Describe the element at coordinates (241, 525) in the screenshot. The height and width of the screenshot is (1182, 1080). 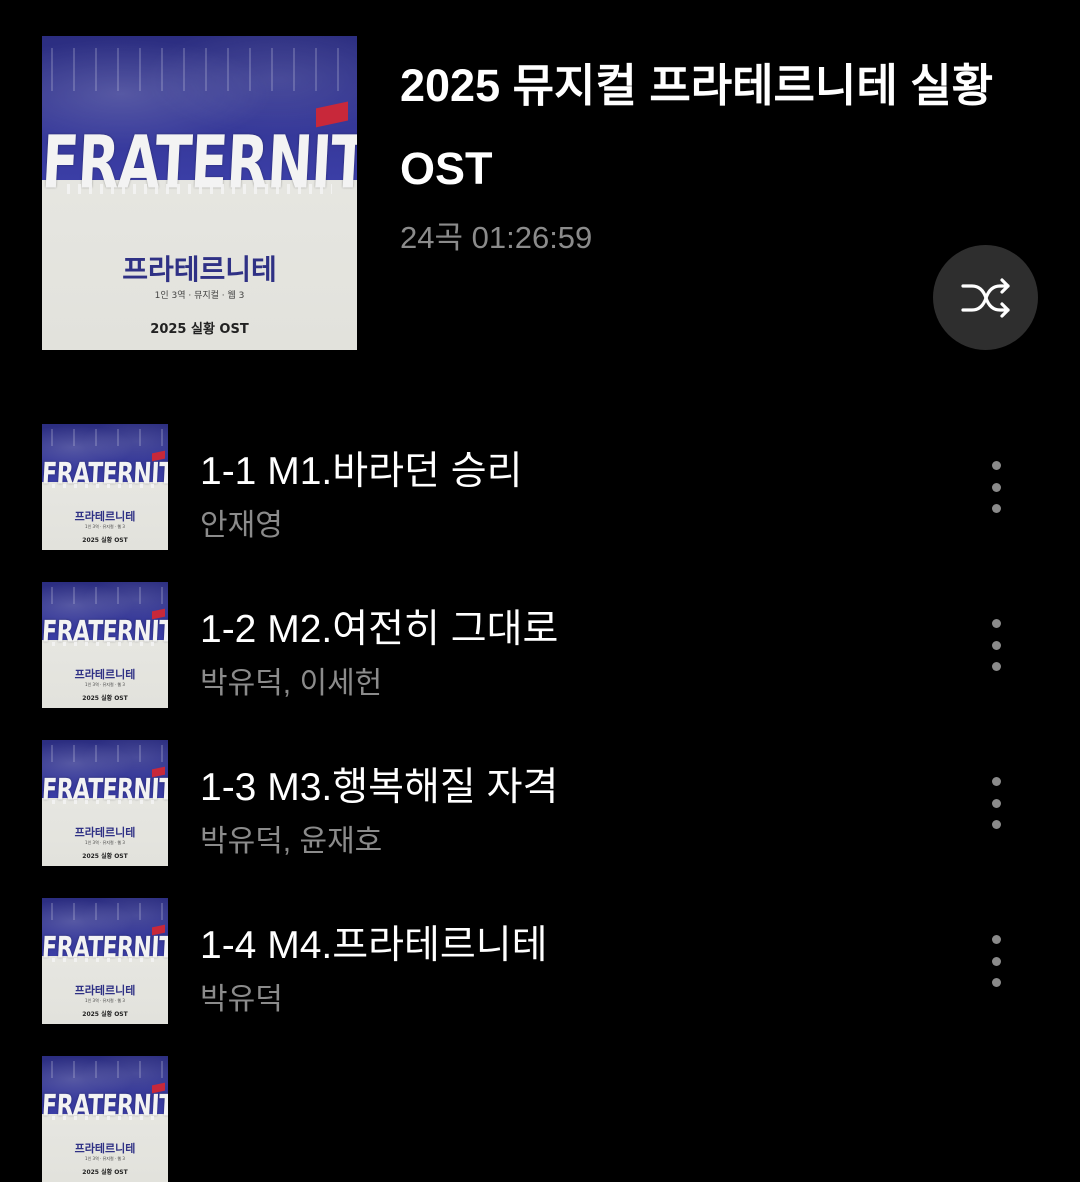
I see `track-artist: 안재영` at that location.